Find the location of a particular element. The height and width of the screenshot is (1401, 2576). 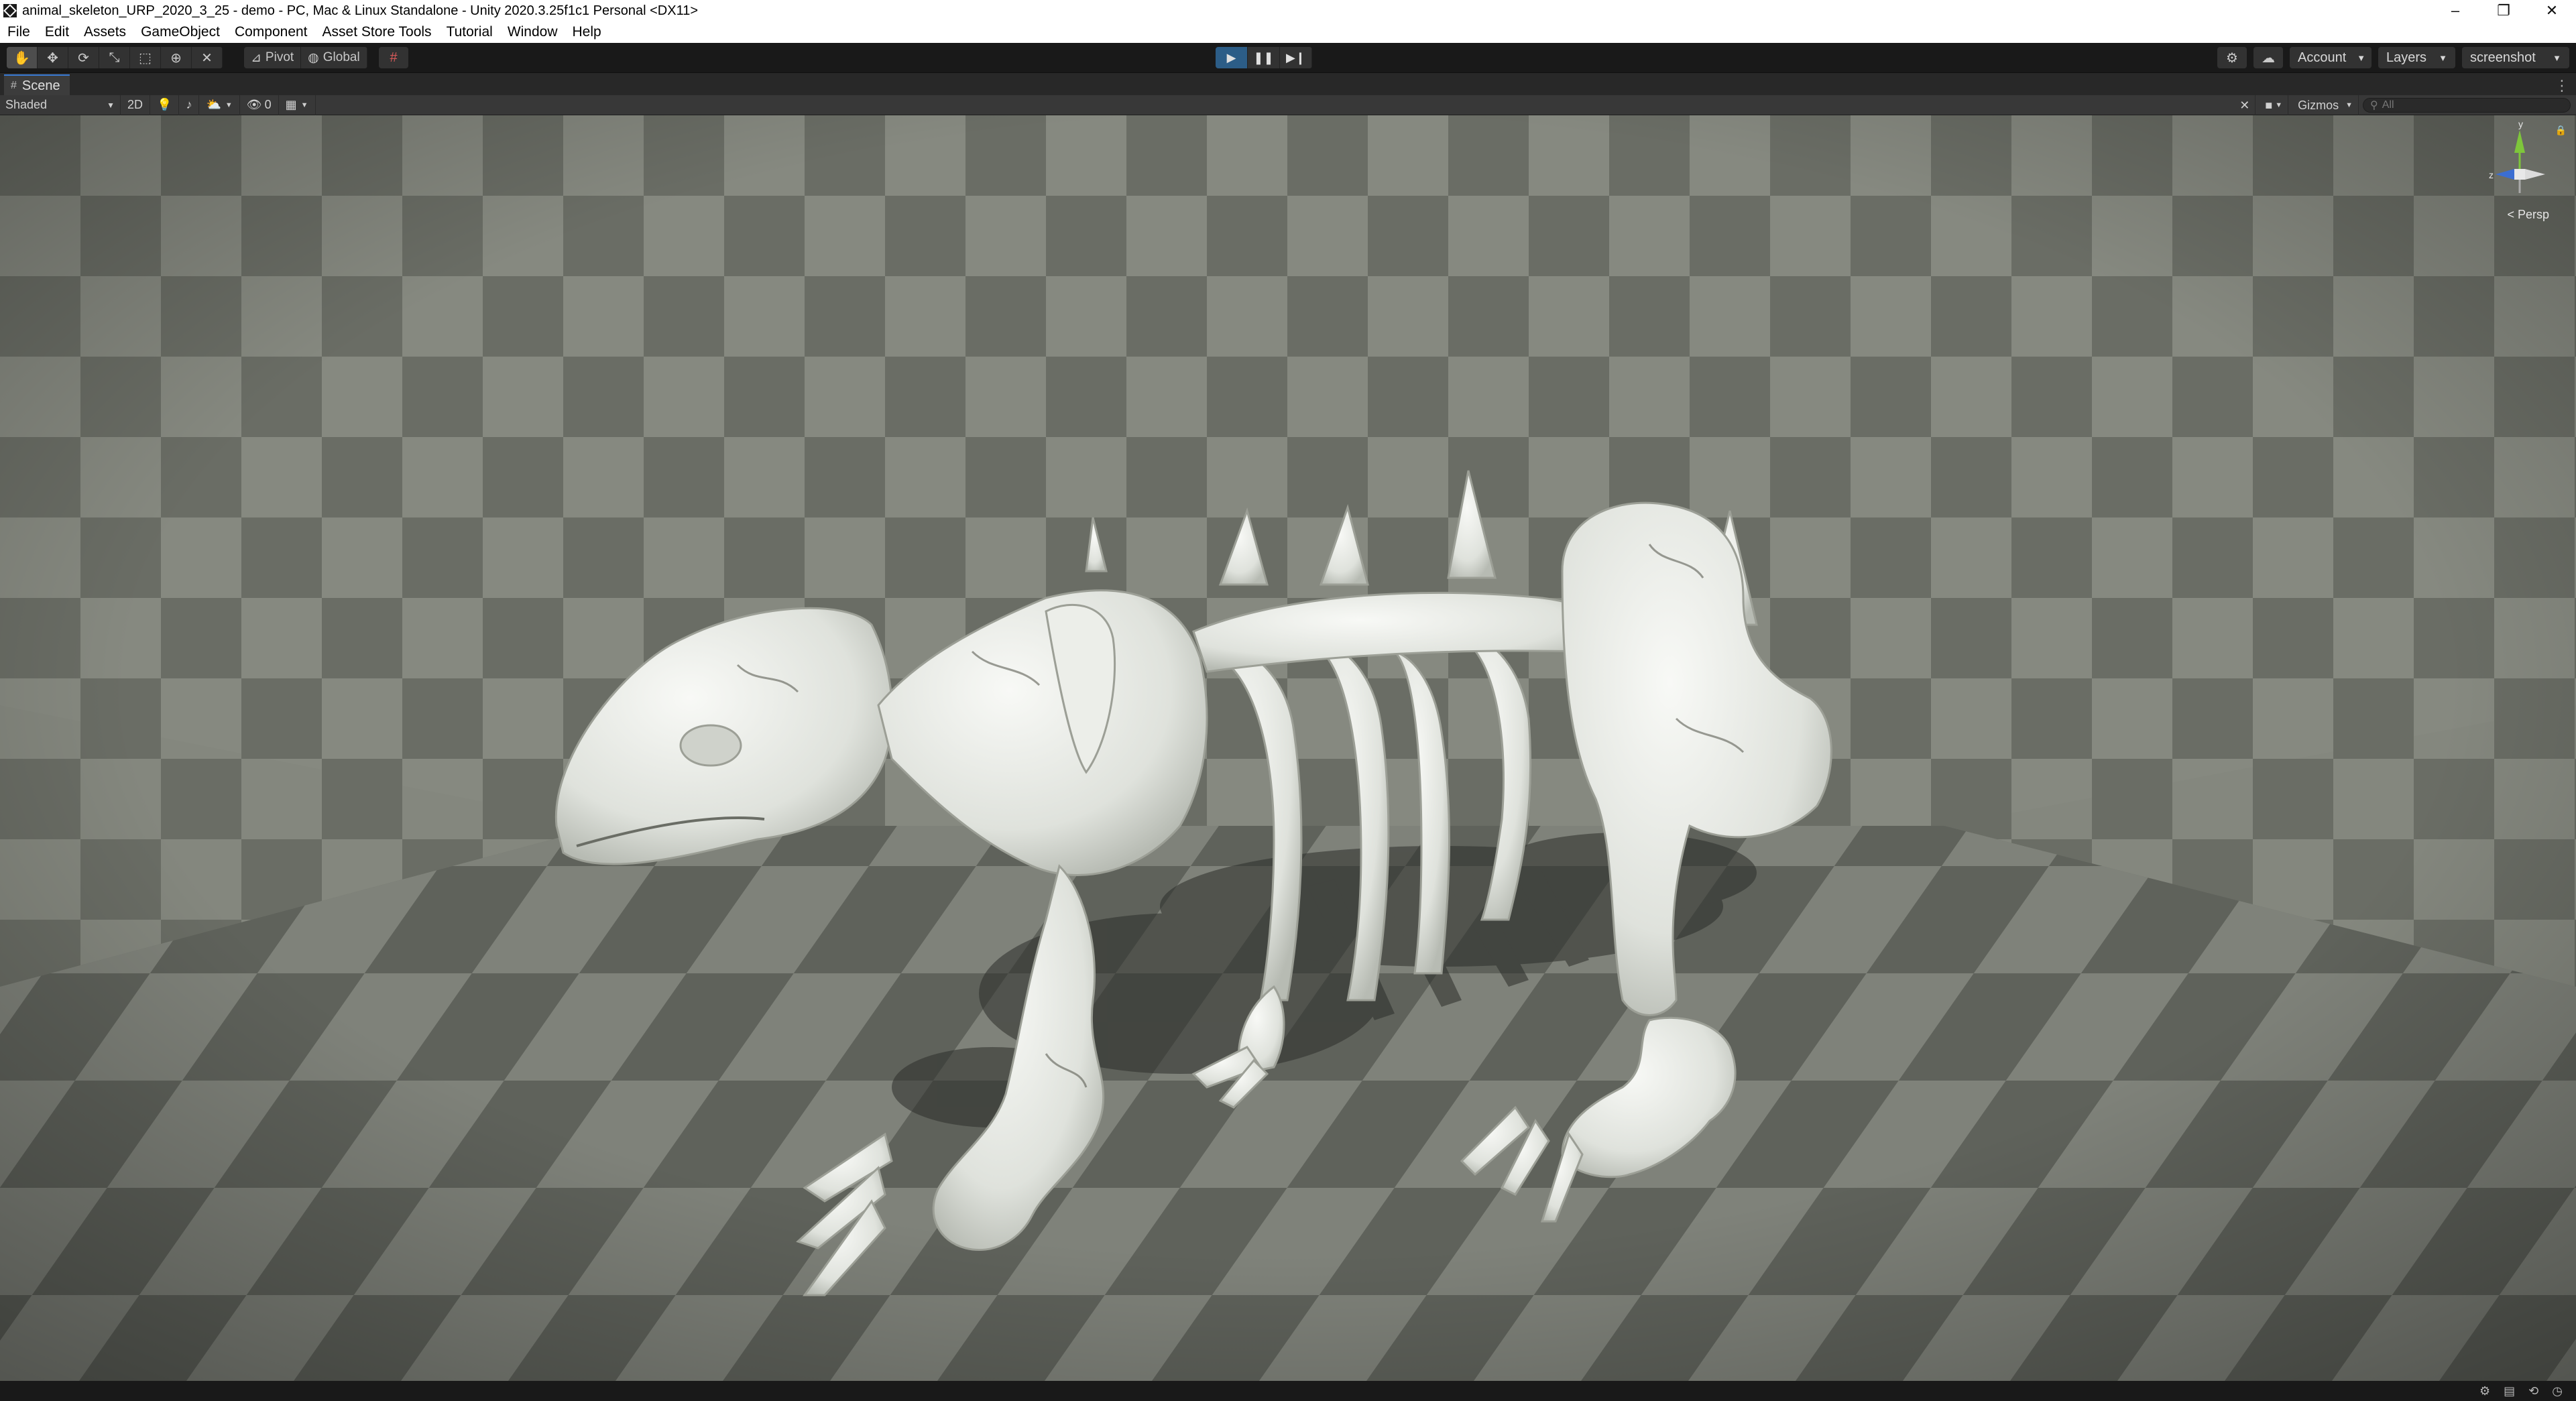

menu-component: Component is located at coordinates (271, 32).